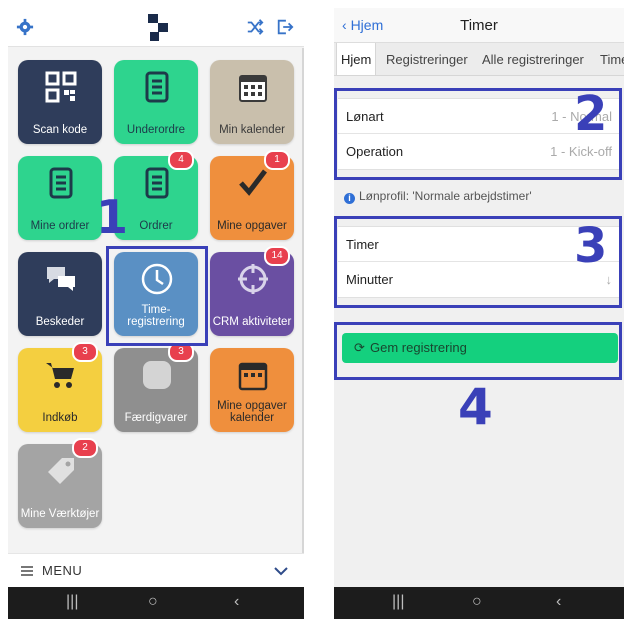 This screenshot has width=624, height=619. What do you see at coordinates (85, 448) in the screenshot?
I see `notification-badge: 2` at bounding box center [85, 448].